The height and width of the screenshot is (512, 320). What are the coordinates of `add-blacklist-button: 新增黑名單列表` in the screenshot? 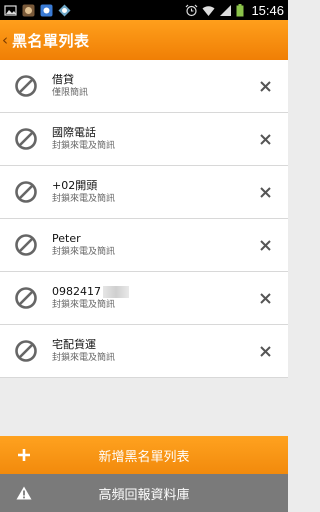 It's located at (144, 455).